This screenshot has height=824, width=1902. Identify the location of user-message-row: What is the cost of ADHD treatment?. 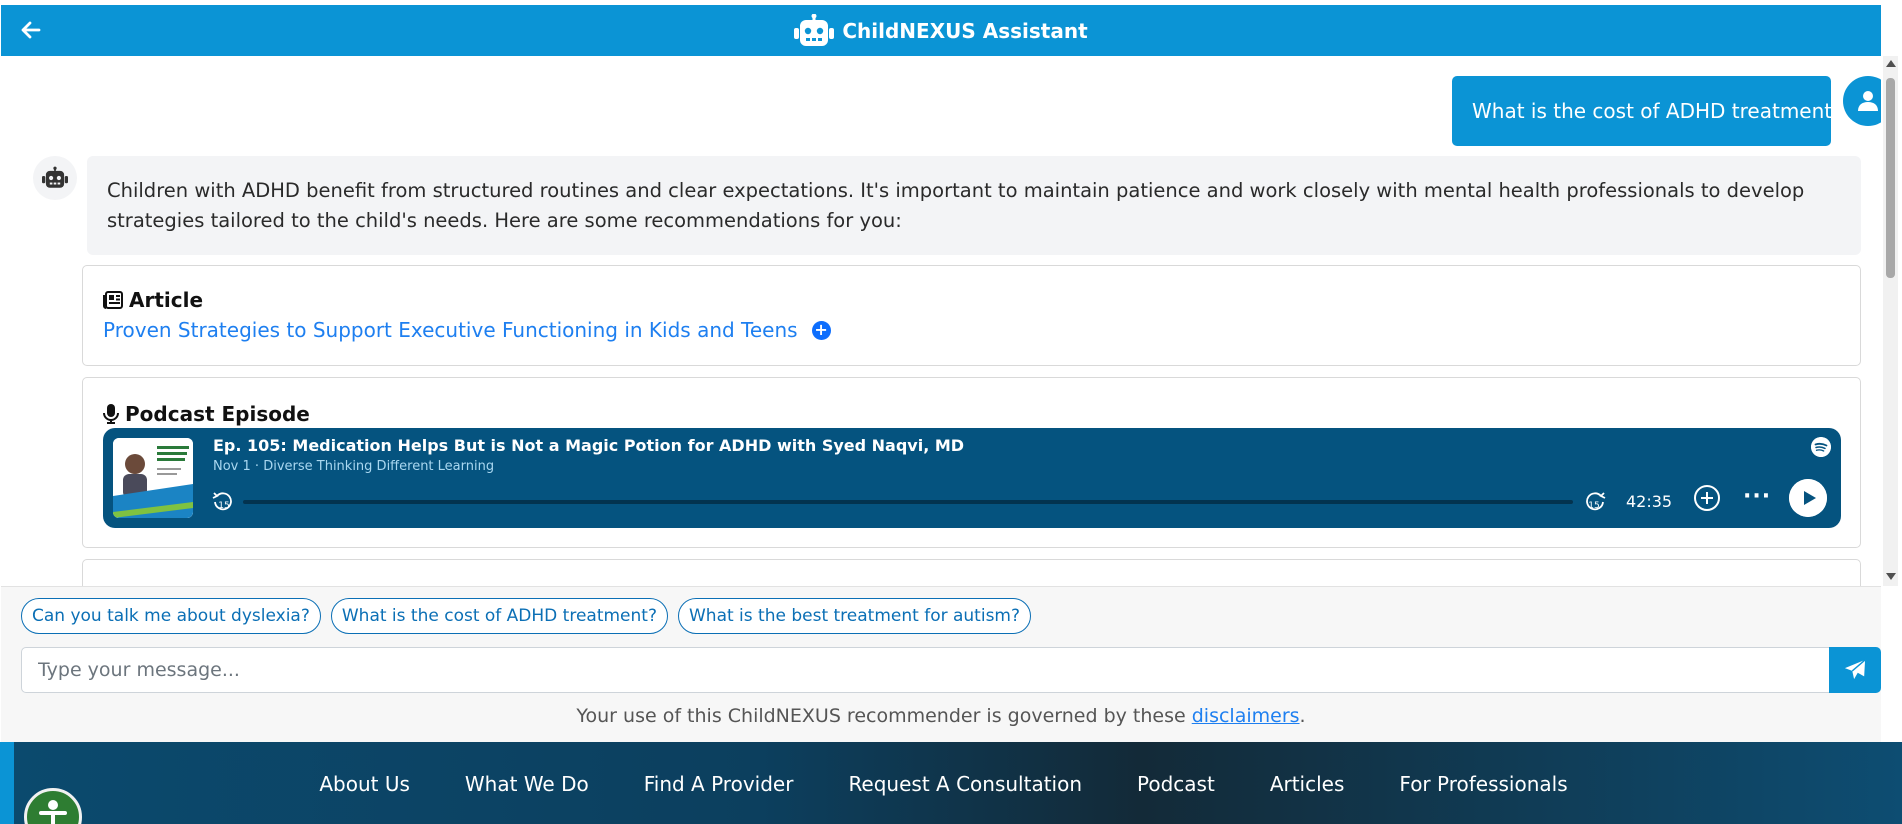
(1666, 111).